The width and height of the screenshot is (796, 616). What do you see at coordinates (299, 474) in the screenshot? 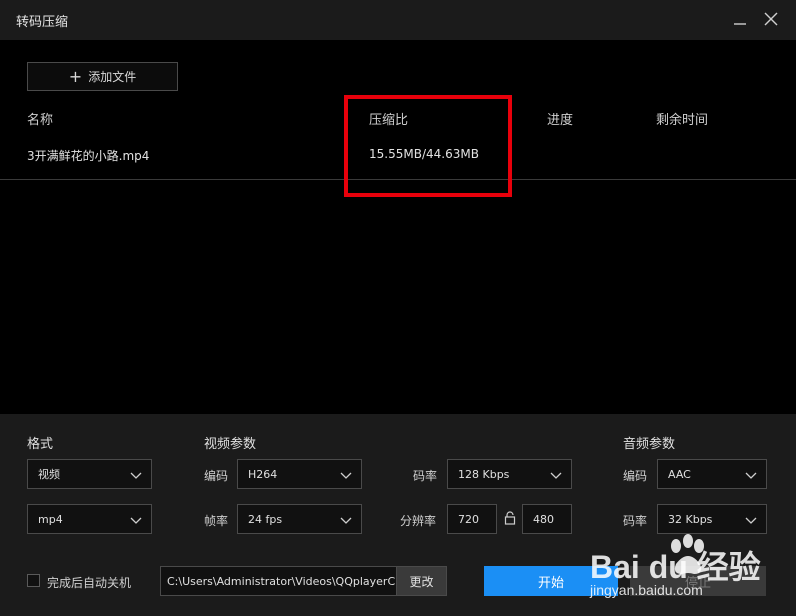
I see `video-codec-select: H264` at bounding box center [299, 474].